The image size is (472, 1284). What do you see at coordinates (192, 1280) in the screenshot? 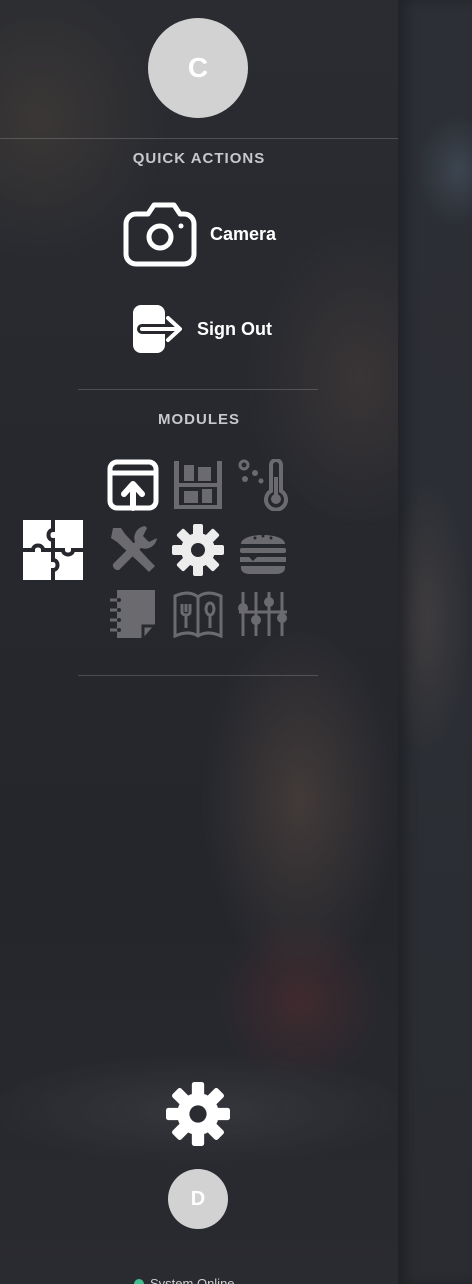
I see `status-text: System Online` at bounding box center [192, 1280].